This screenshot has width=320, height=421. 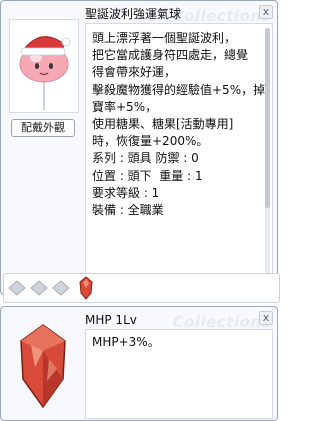 What do you see at coordinates (43, 366) in the screenshot?
I see `red-gem-icon` at bounding box center [43, 366].